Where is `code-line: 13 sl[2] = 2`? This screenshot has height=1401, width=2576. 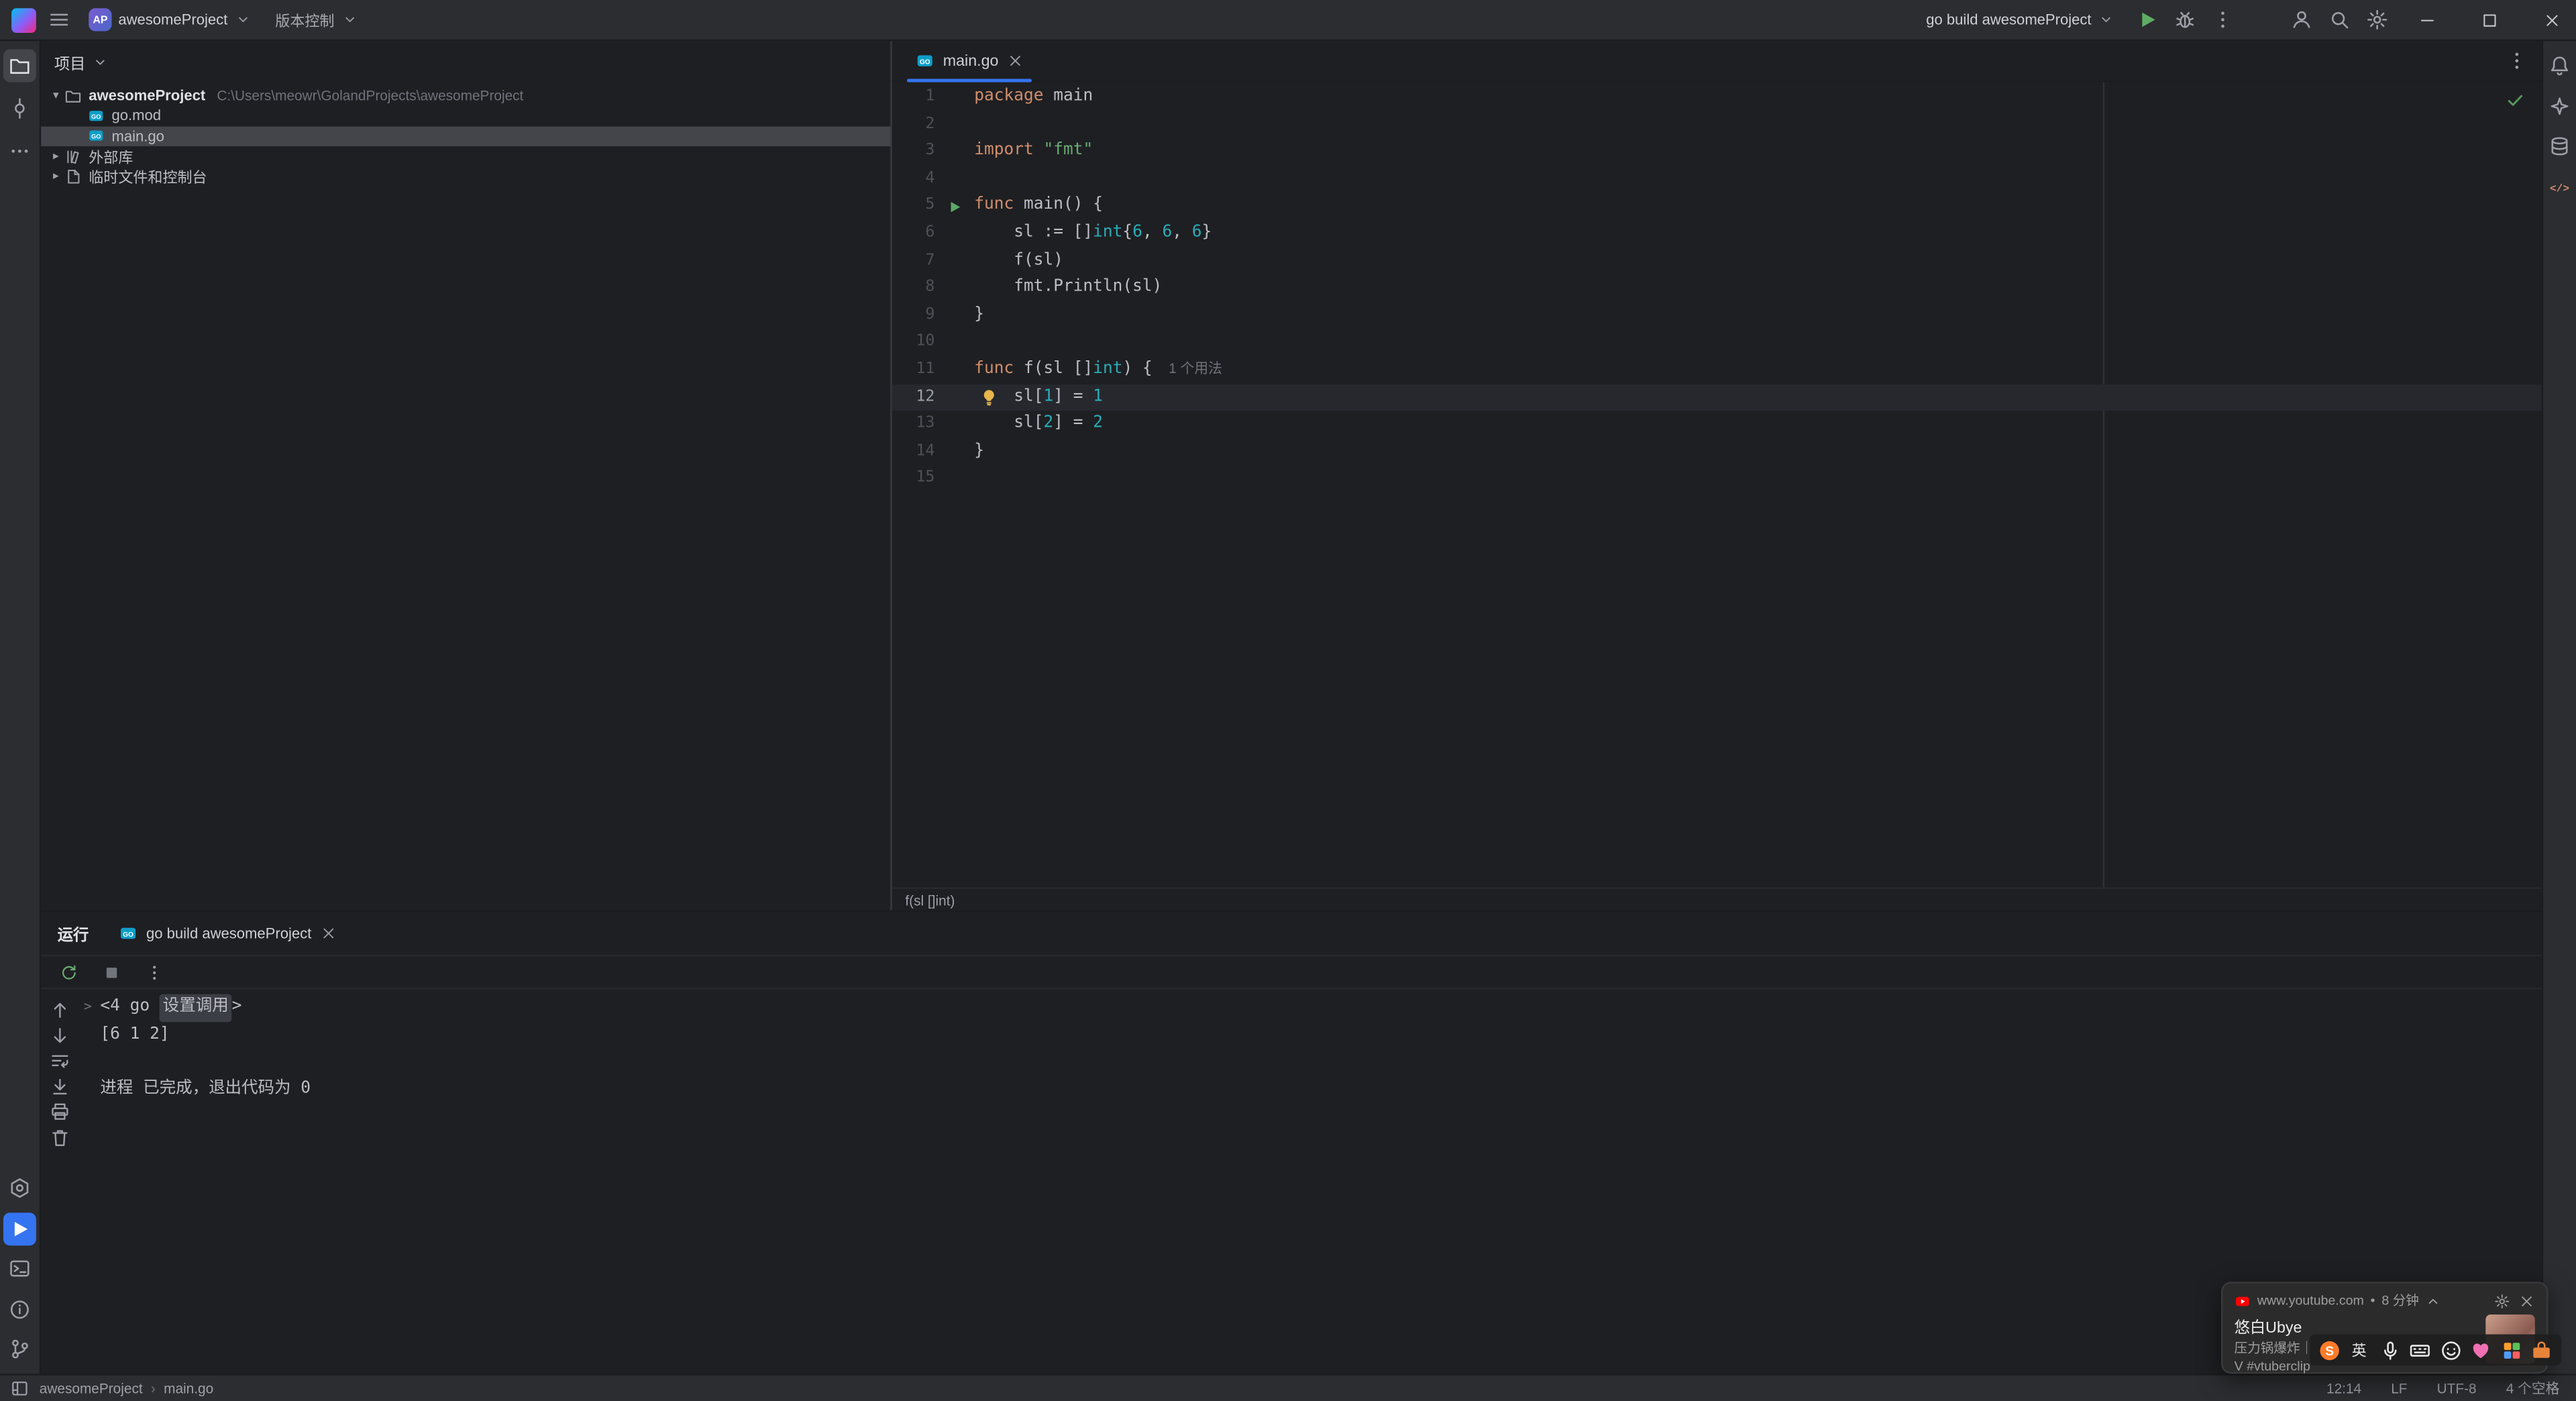 code-line: 13 sl[2] = 2 is located at coordinates (1717, 425).